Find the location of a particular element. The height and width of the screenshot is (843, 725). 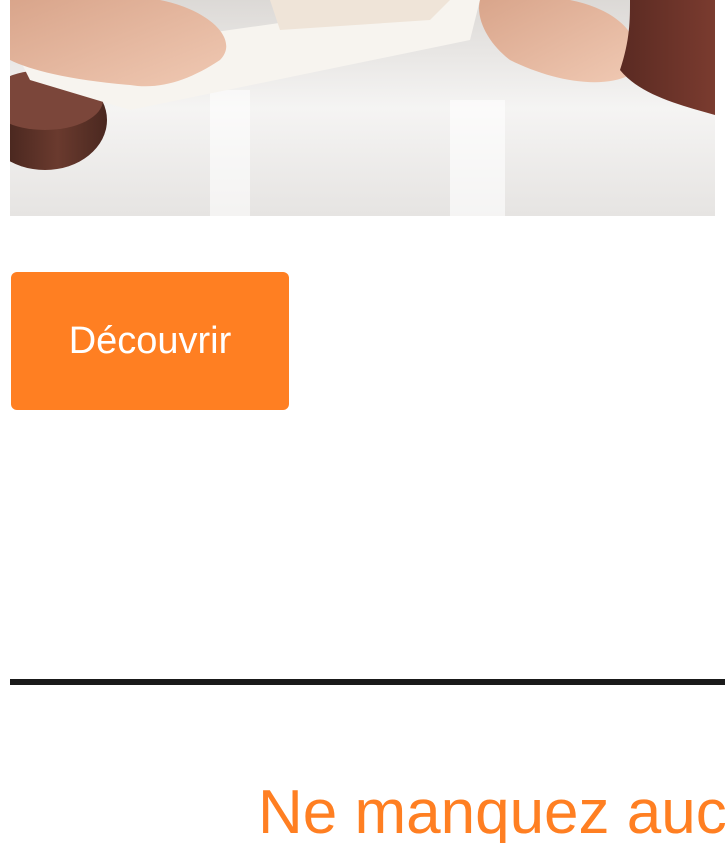

section-divider is located at coordinates (367, 682).